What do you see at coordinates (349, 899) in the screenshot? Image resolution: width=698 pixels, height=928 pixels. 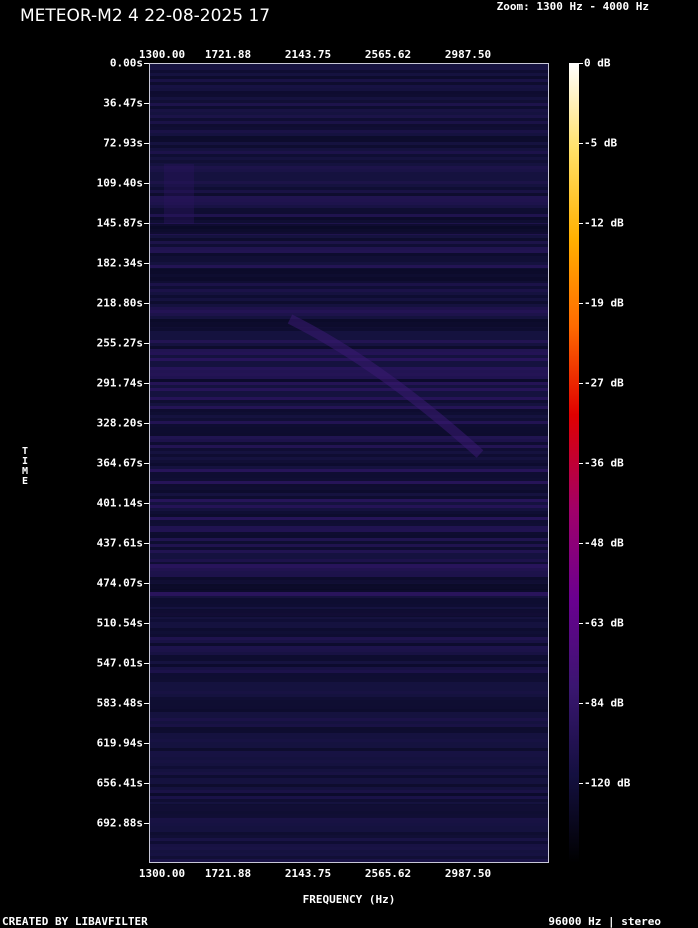 I see `x-axis-label: FREQUENCY (Hz)` at bounding box center [349, 899].